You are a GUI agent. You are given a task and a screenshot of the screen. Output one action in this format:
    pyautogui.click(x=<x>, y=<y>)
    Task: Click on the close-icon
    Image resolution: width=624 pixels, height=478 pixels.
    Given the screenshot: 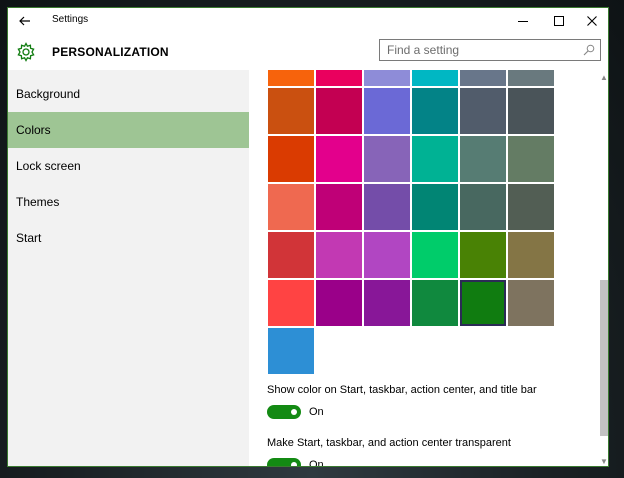 What is the action you would take?
    pyautogui.click(x=592, y=21)
    